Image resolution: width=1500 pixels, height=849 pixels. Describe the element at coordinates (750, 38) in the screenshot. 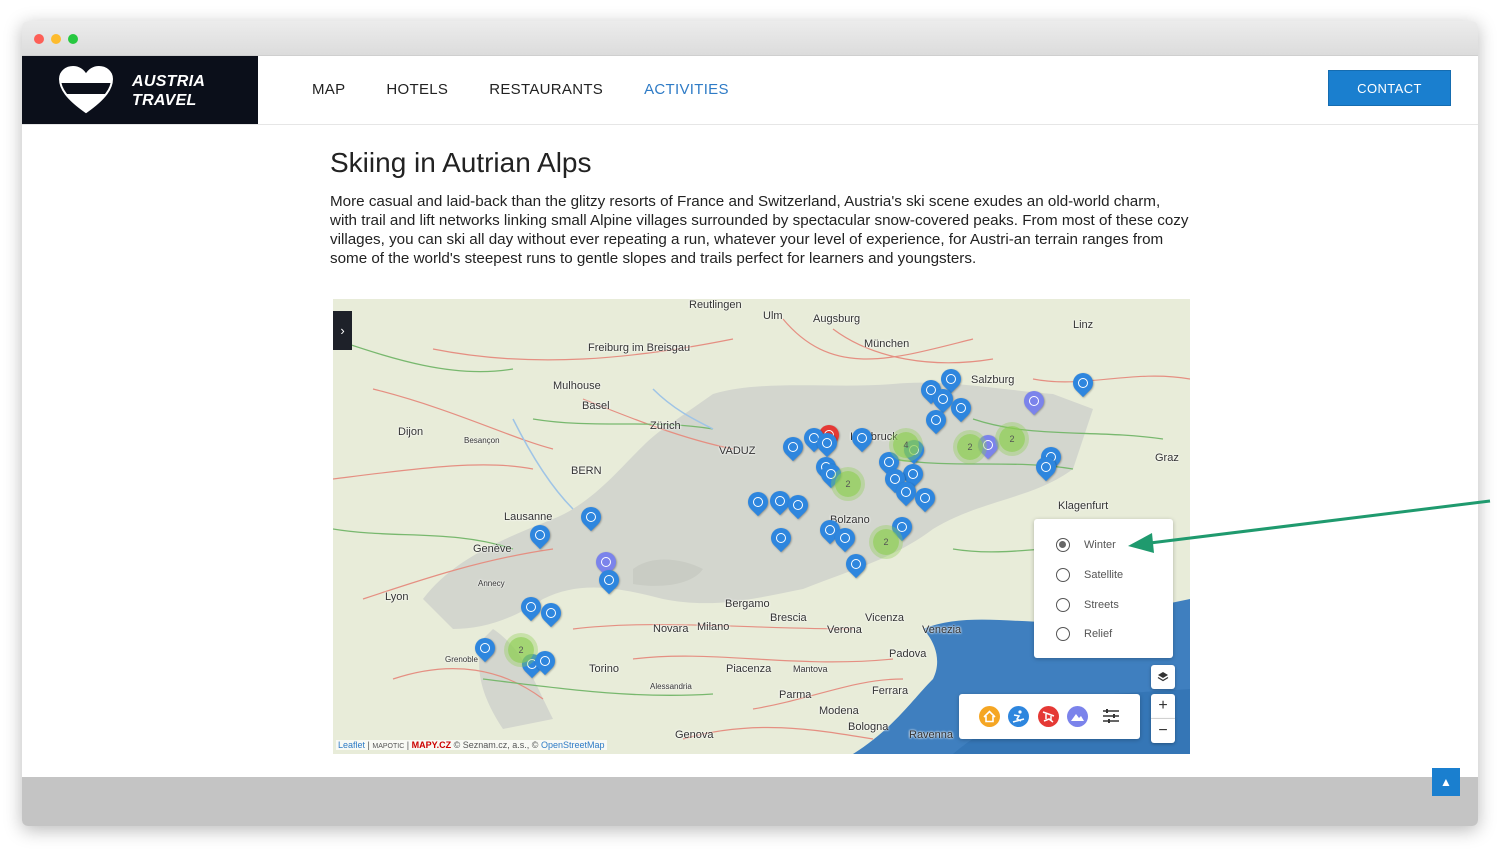

I see `window-titlebar` at that location.